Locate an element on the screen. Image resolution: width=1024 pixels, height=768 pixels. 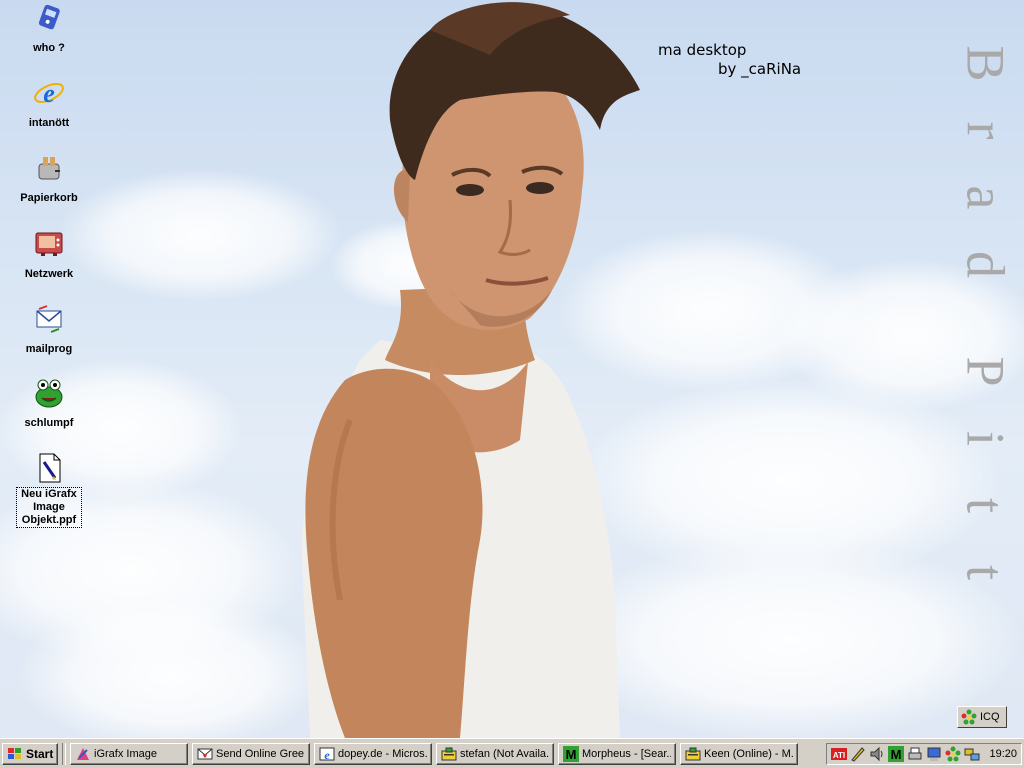
ati-icon: ATI is located at coordinates (839, 754).